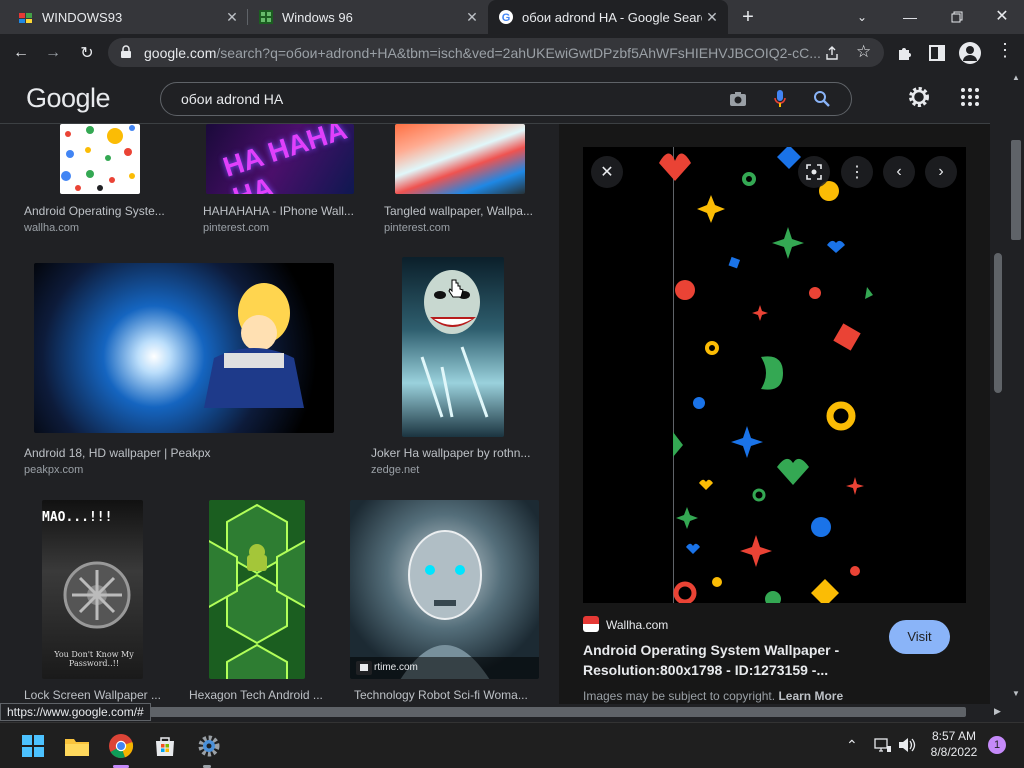 This screenshot has width=1024, height=768. Describe the element at coordinates (53, 53) in the screenshot. I see `forward-arrow-icon: →` at that location.